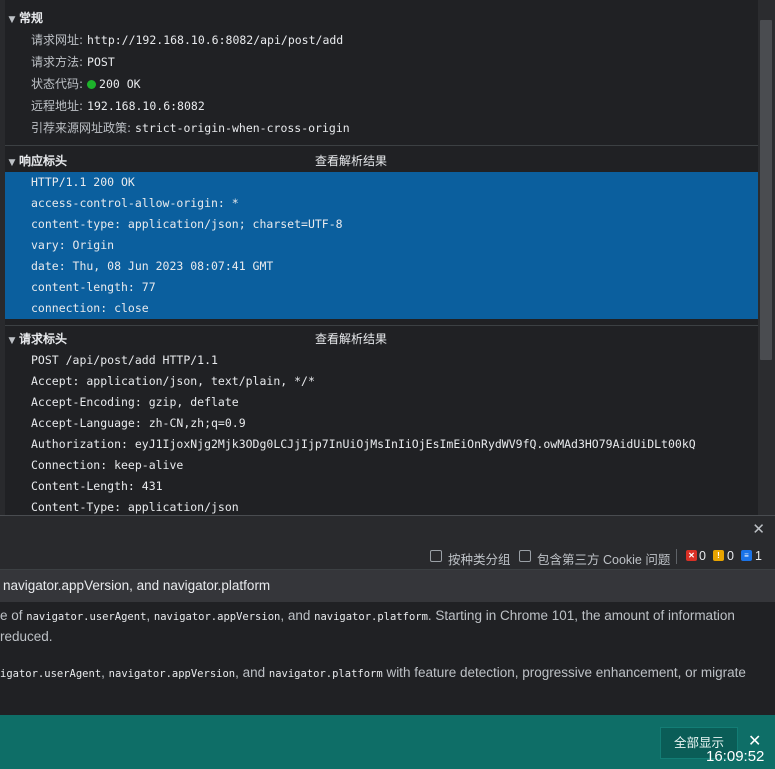 The image size is (775, 769). I want to click on request-method-row: 请求方法: POST, so click(381, 62).